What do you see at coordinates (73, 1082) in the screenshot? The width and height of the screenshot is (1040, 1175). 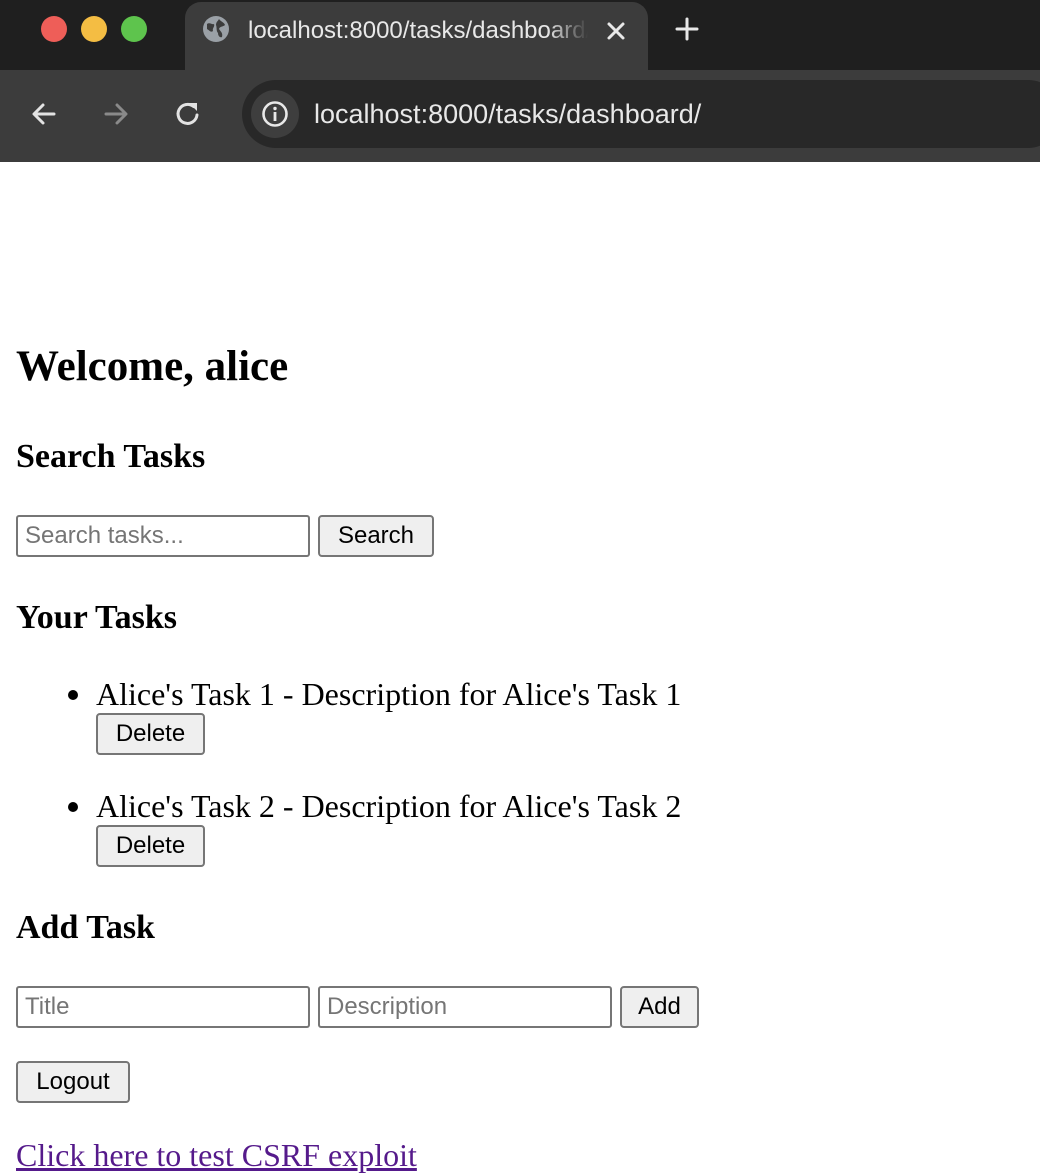 I see `logout-button: Logout` at bounding box center [73, 1082].